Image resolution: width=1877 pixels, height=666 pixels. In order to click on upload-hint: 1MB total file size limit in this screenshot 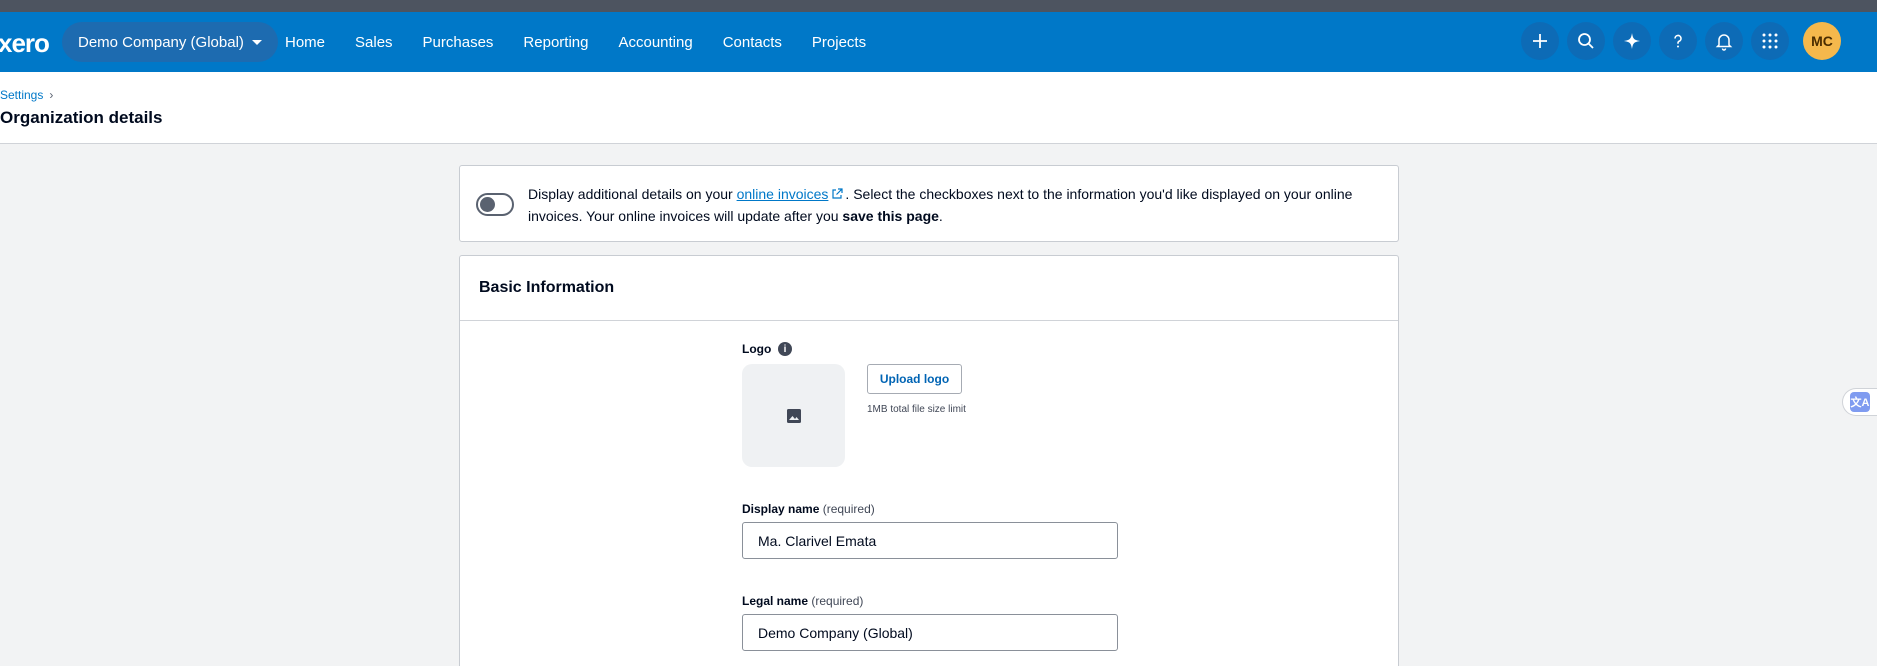, I will do `click(916, 409)`.